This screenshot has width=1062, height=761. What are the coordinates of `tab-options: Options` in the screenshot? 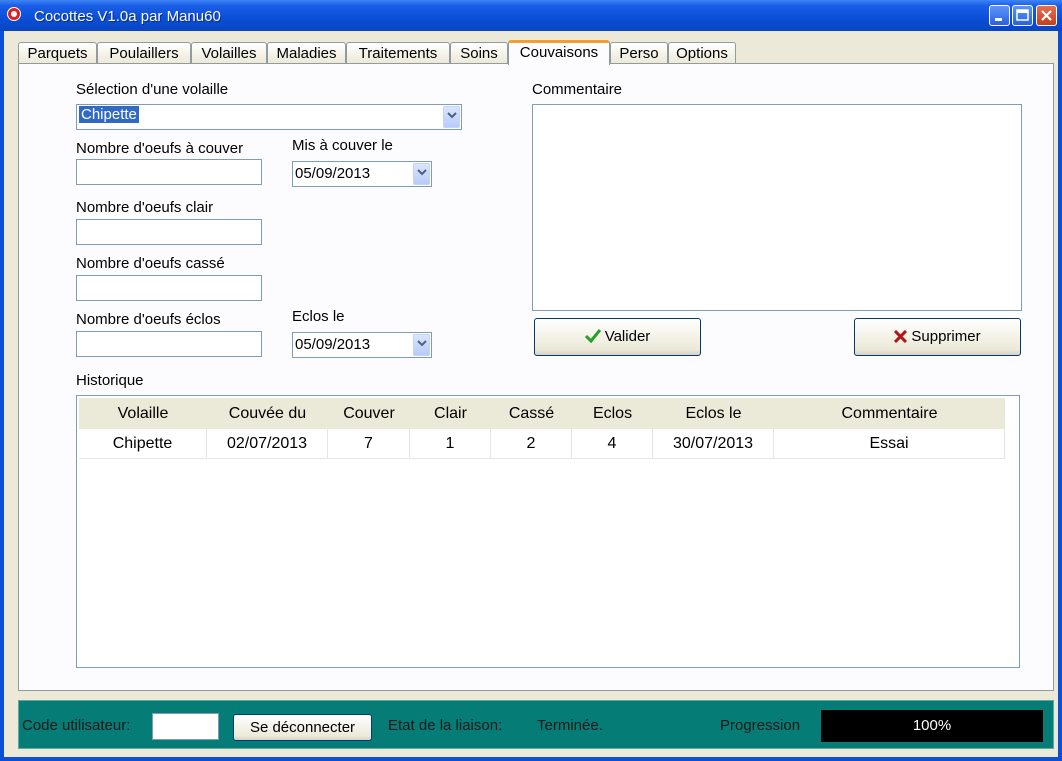 It's located at (702, 52).